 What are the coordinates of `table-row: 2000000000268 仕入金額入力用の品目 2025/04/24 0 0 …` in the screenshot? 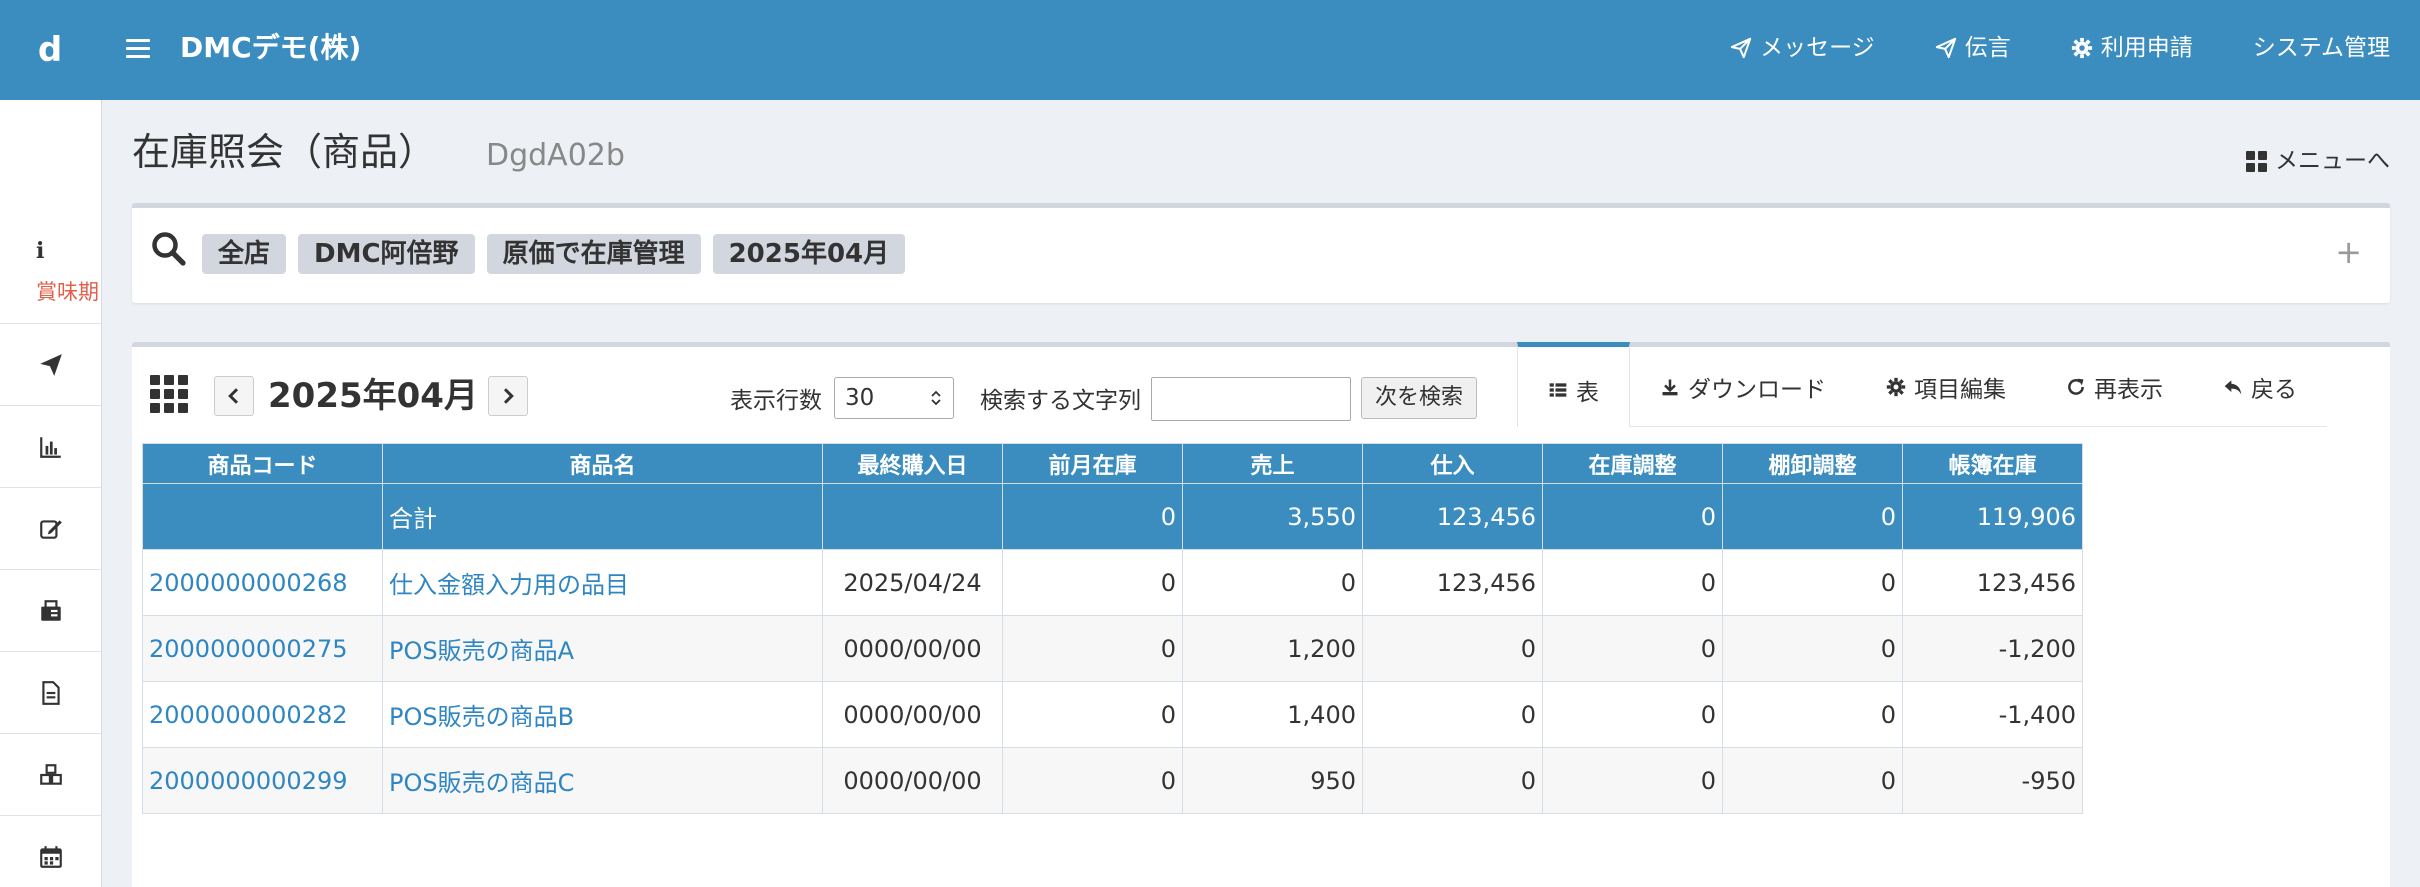 It's located at (1112, 582).